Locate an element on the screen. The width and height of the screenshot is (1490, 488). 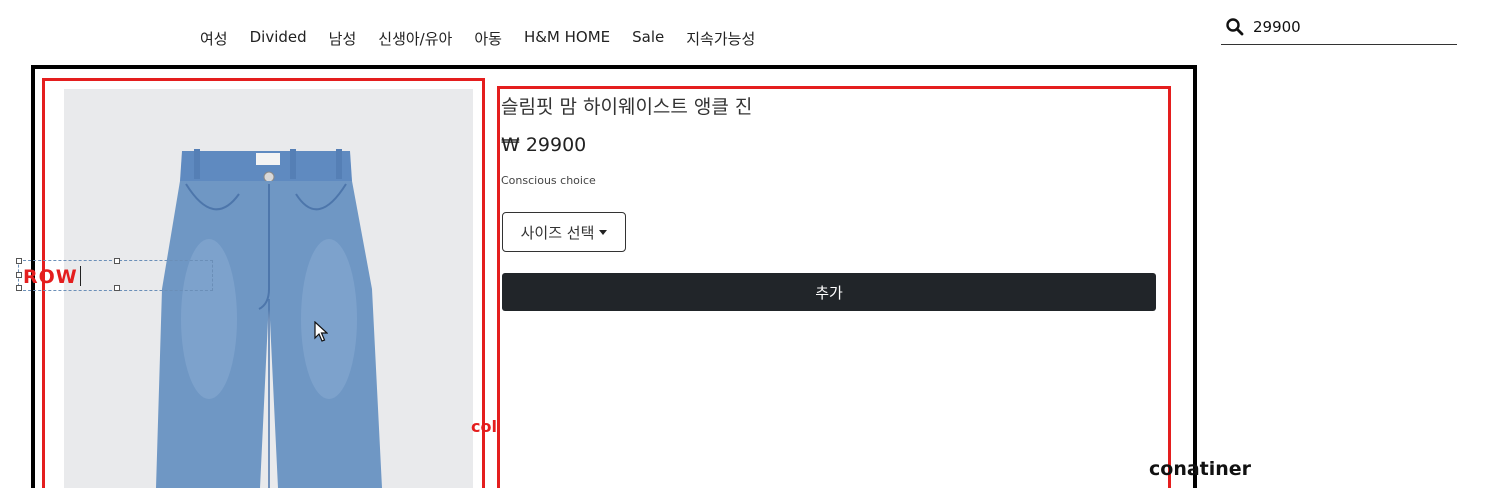
product-title: 슬림핏 맘 하이웨이스트 앵클 진 is located at coordinates (627, 107).